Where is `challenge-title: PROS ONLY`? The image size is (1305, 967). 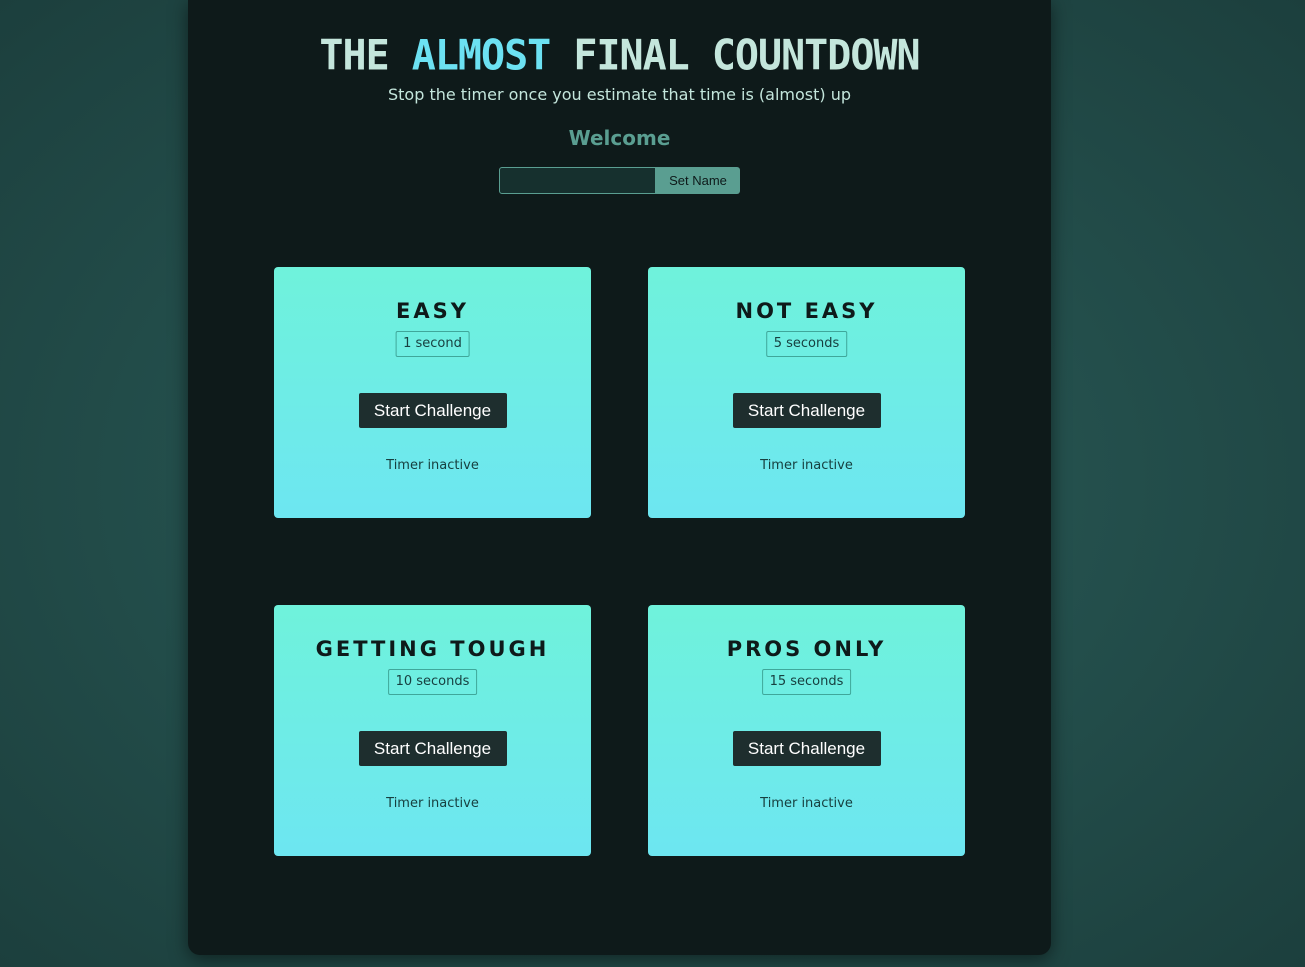 challenge-title: PROS ONLY is located at coordinates (806, 649).